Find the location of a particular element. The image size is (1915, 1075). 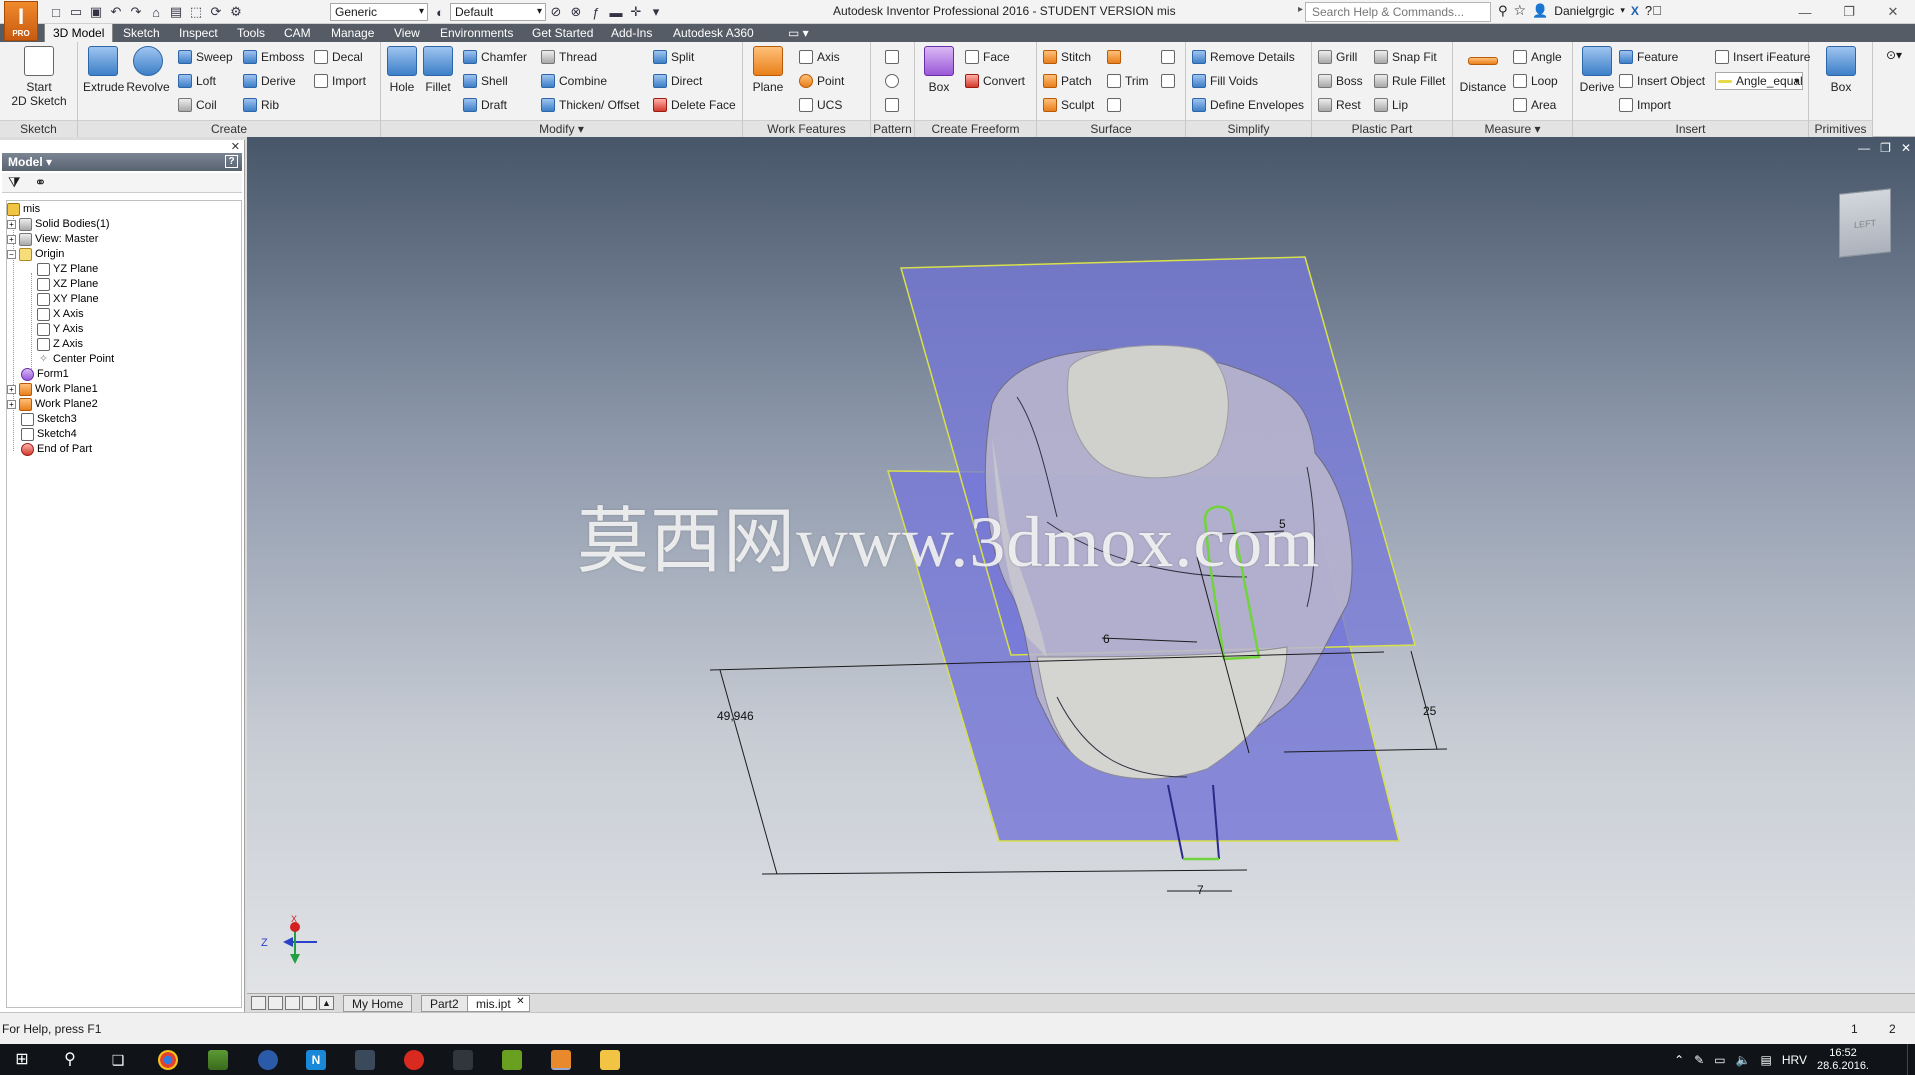

doc-tab-part2: Part2 is located at coordinates (444, 1003).